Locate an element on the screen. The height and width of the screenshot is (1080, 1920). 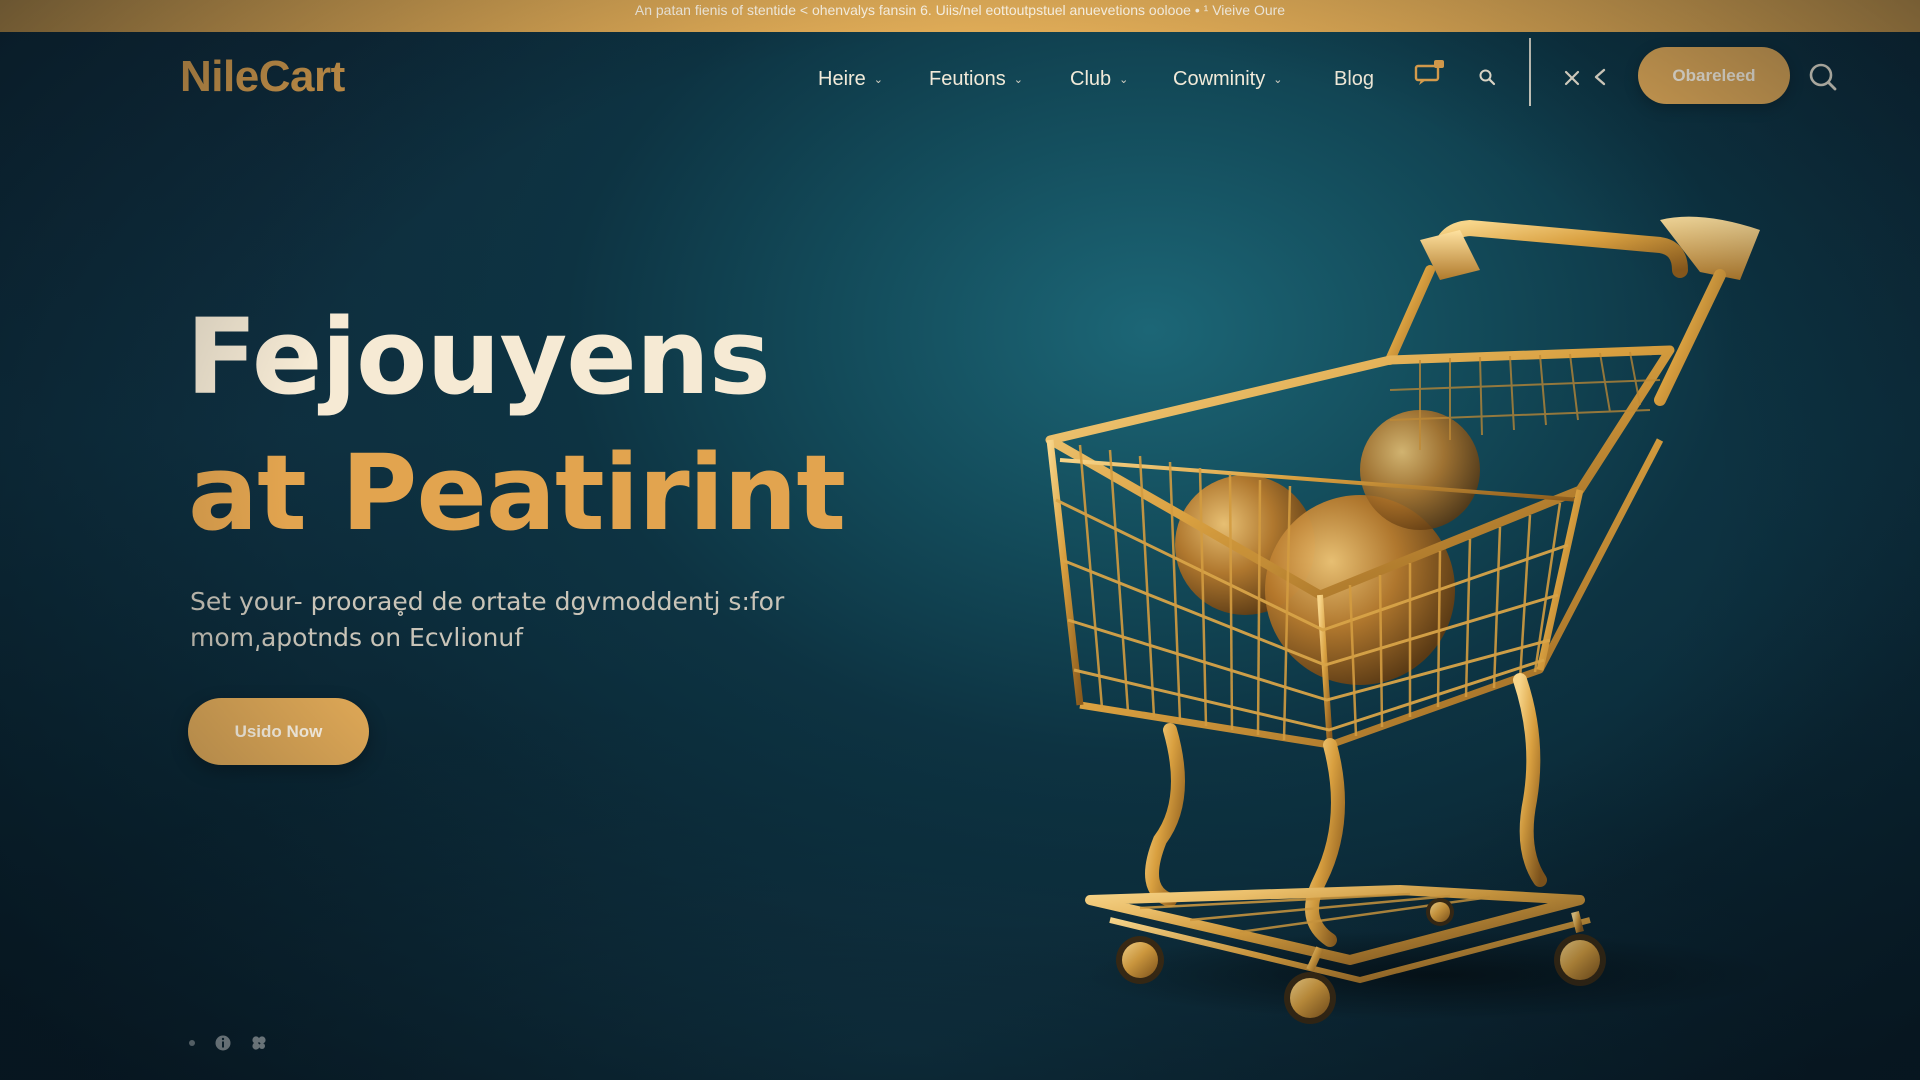
logo: NileCart is located at coordinates (262, 77).